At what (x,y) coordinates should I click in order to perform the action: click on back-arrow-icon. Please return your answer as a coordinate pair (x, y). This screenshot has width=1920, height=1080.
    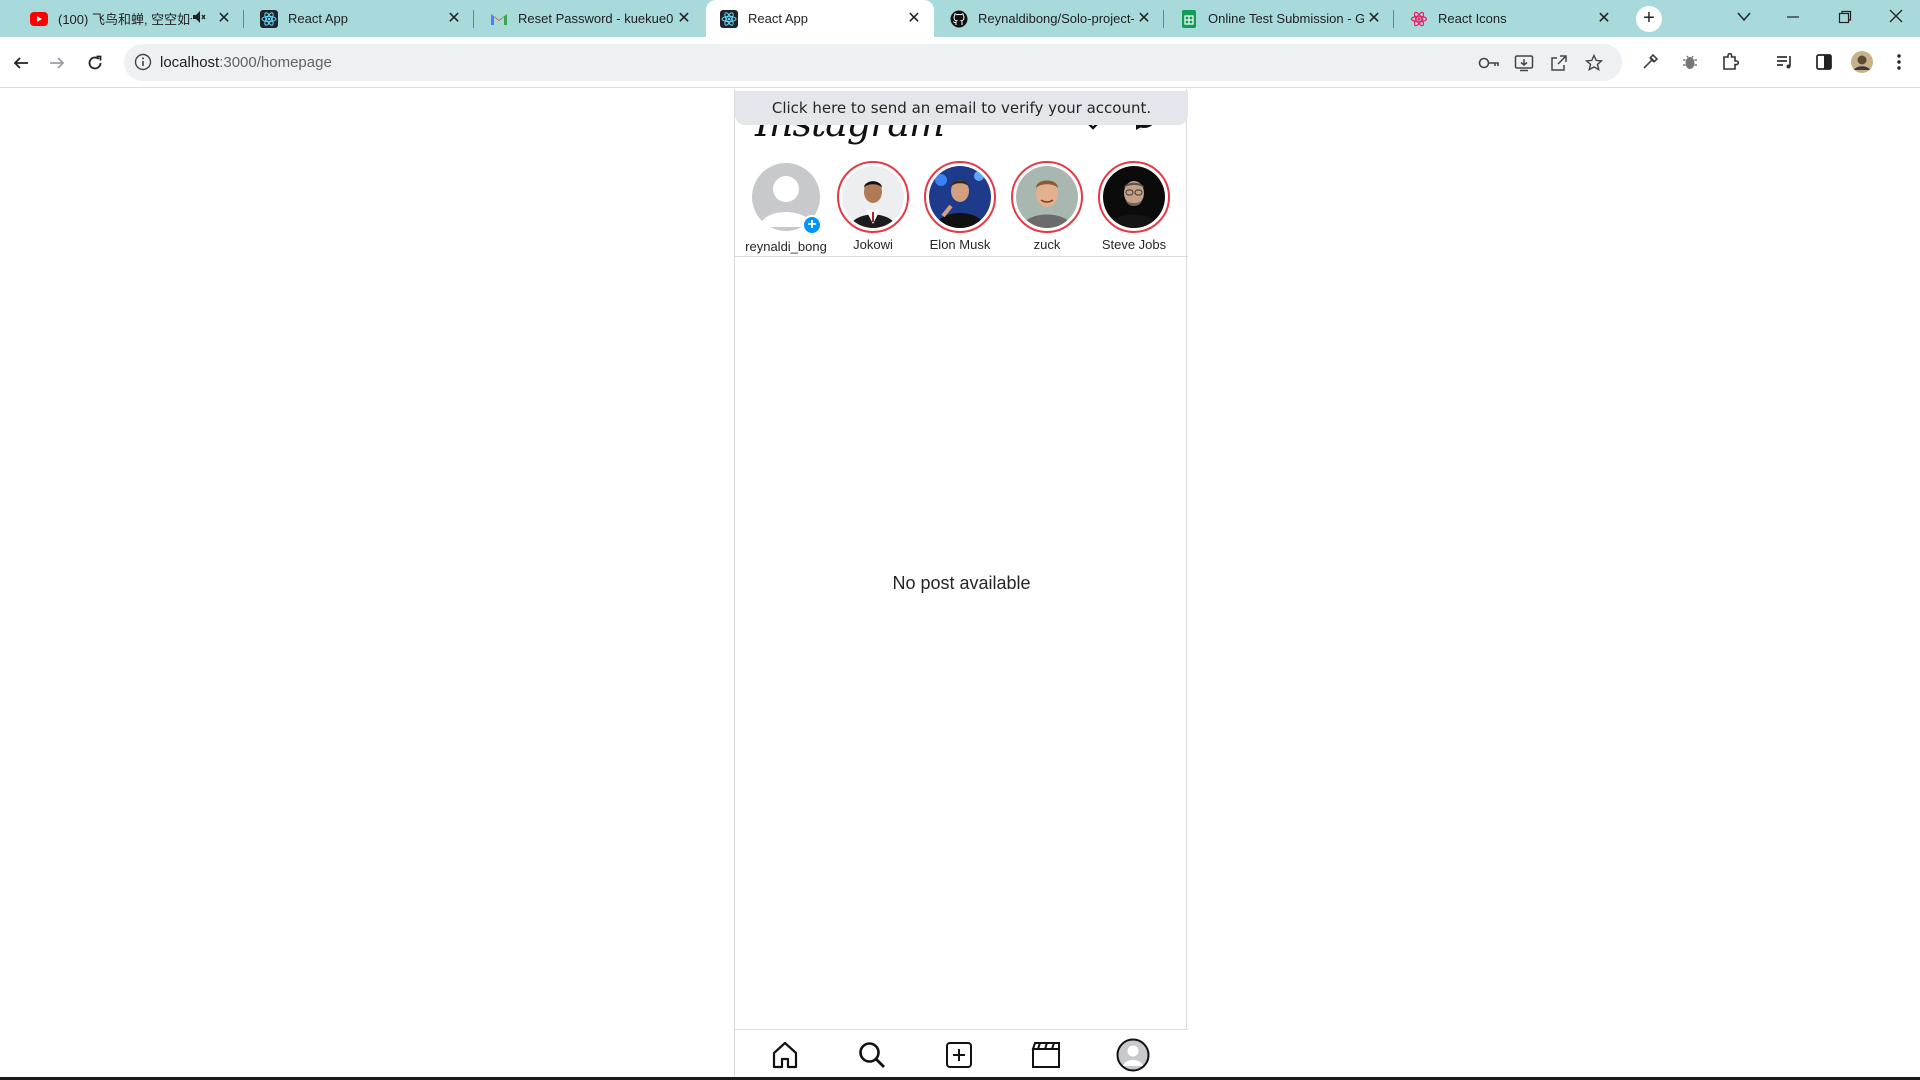
    Looking at the image, I should click on (21, 63).